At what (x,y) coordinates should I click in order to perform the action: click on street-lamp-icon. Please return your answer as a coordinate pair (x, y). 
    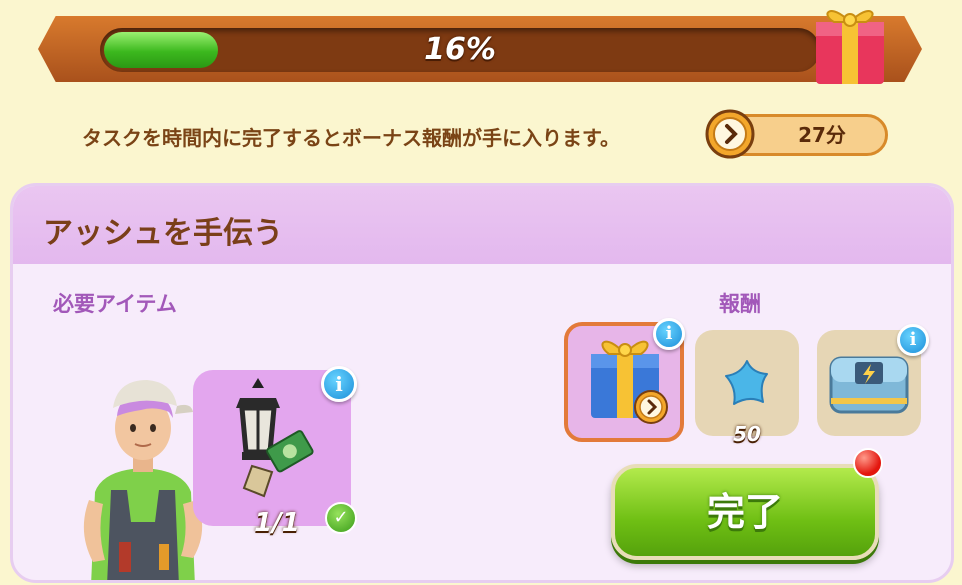
    Looking at the image, I should click on (275, 438).